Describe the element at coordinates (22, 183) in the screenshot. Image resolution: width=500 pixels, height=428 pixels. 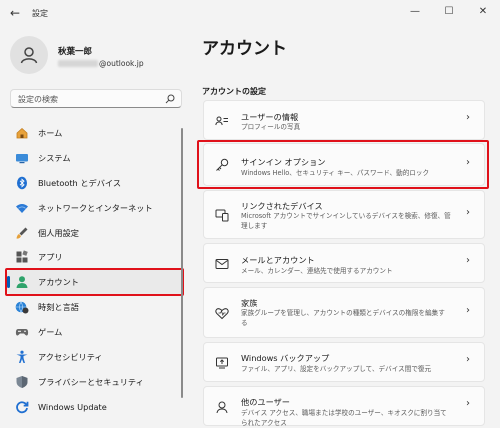
I see `bluetooth-icon` at that location.